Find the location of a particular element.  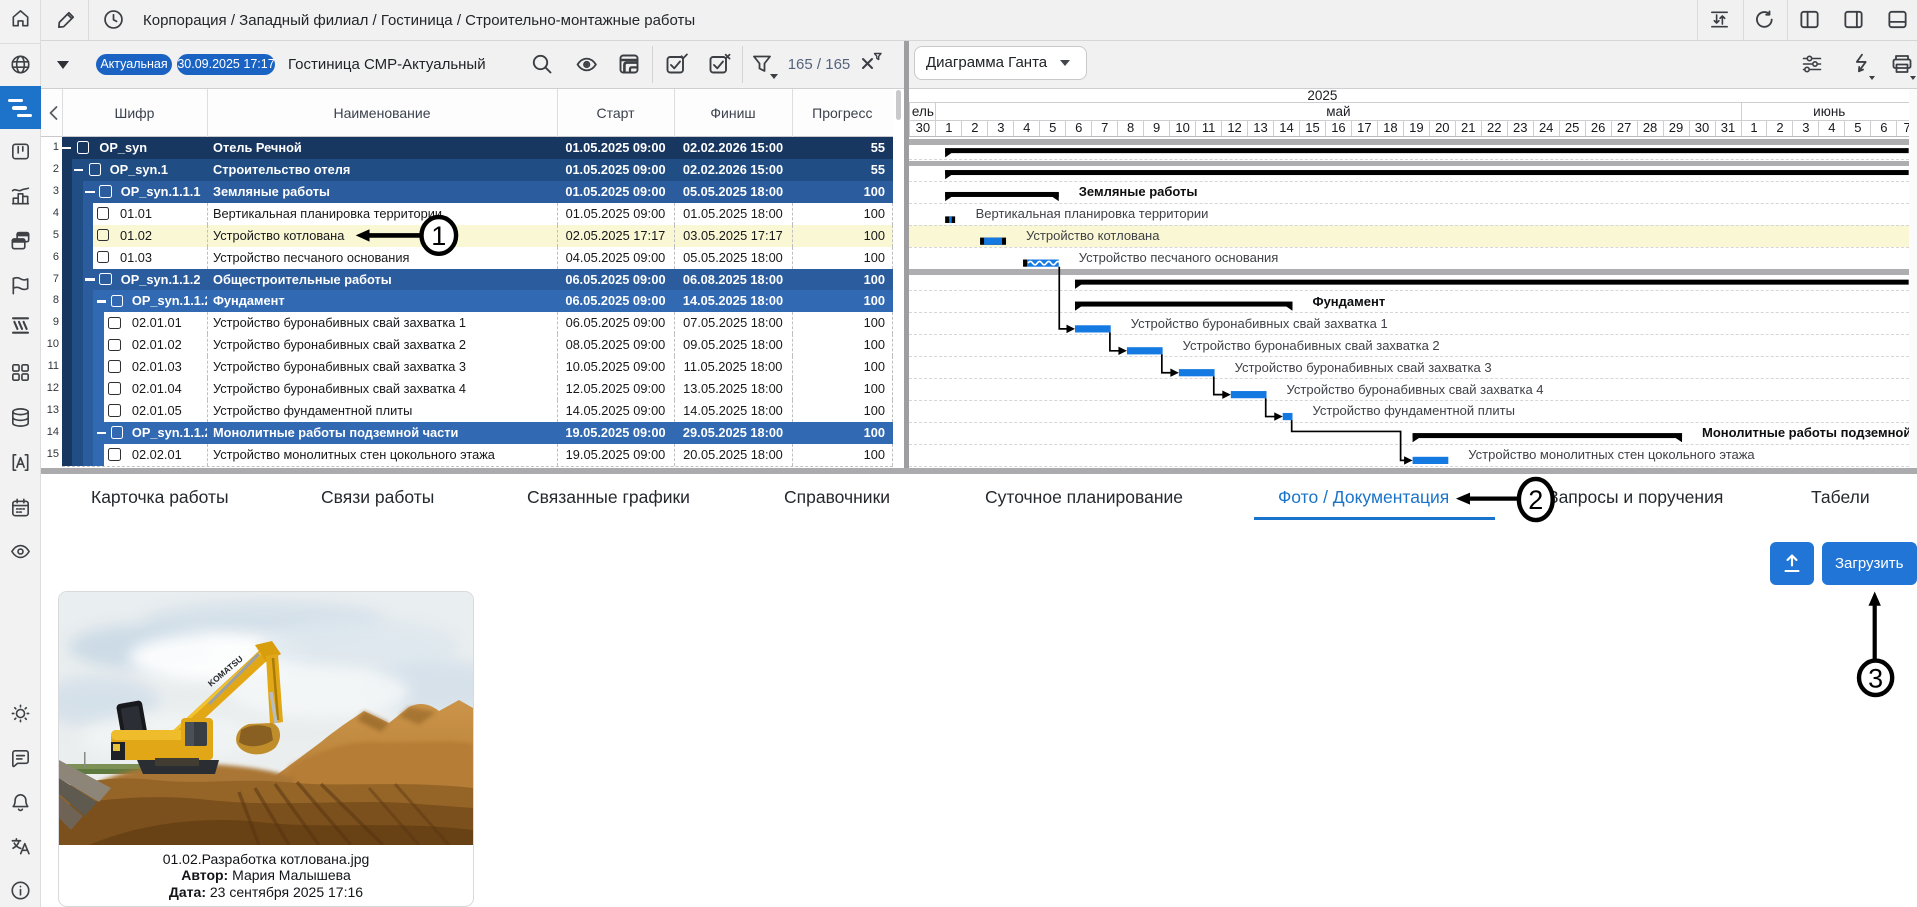

svg-text: 1 is located at coordinates (438, 236).